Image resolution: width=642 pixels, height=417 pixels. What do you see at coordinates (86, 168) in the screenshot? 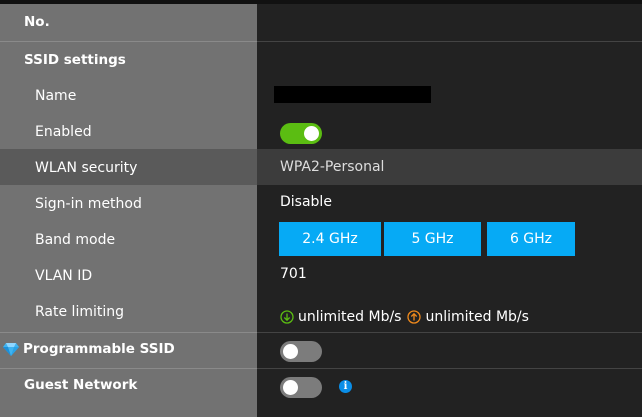
I see `wlan-security-label: WLAN security` at bounding box center [86, 168].